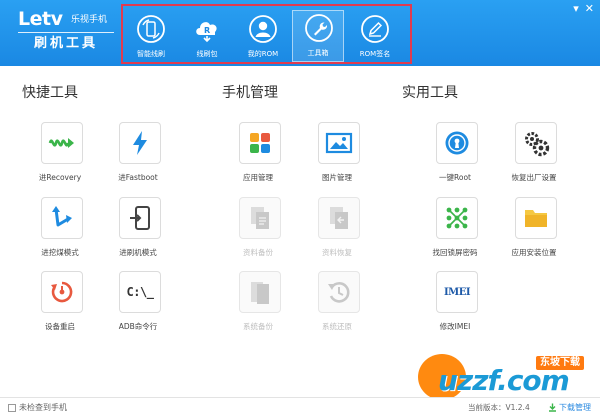  What do you see at coordinates (455, 326) in the screenshot?
I see `tool-label: 修改IMEI` at bounding box center [455, 326].